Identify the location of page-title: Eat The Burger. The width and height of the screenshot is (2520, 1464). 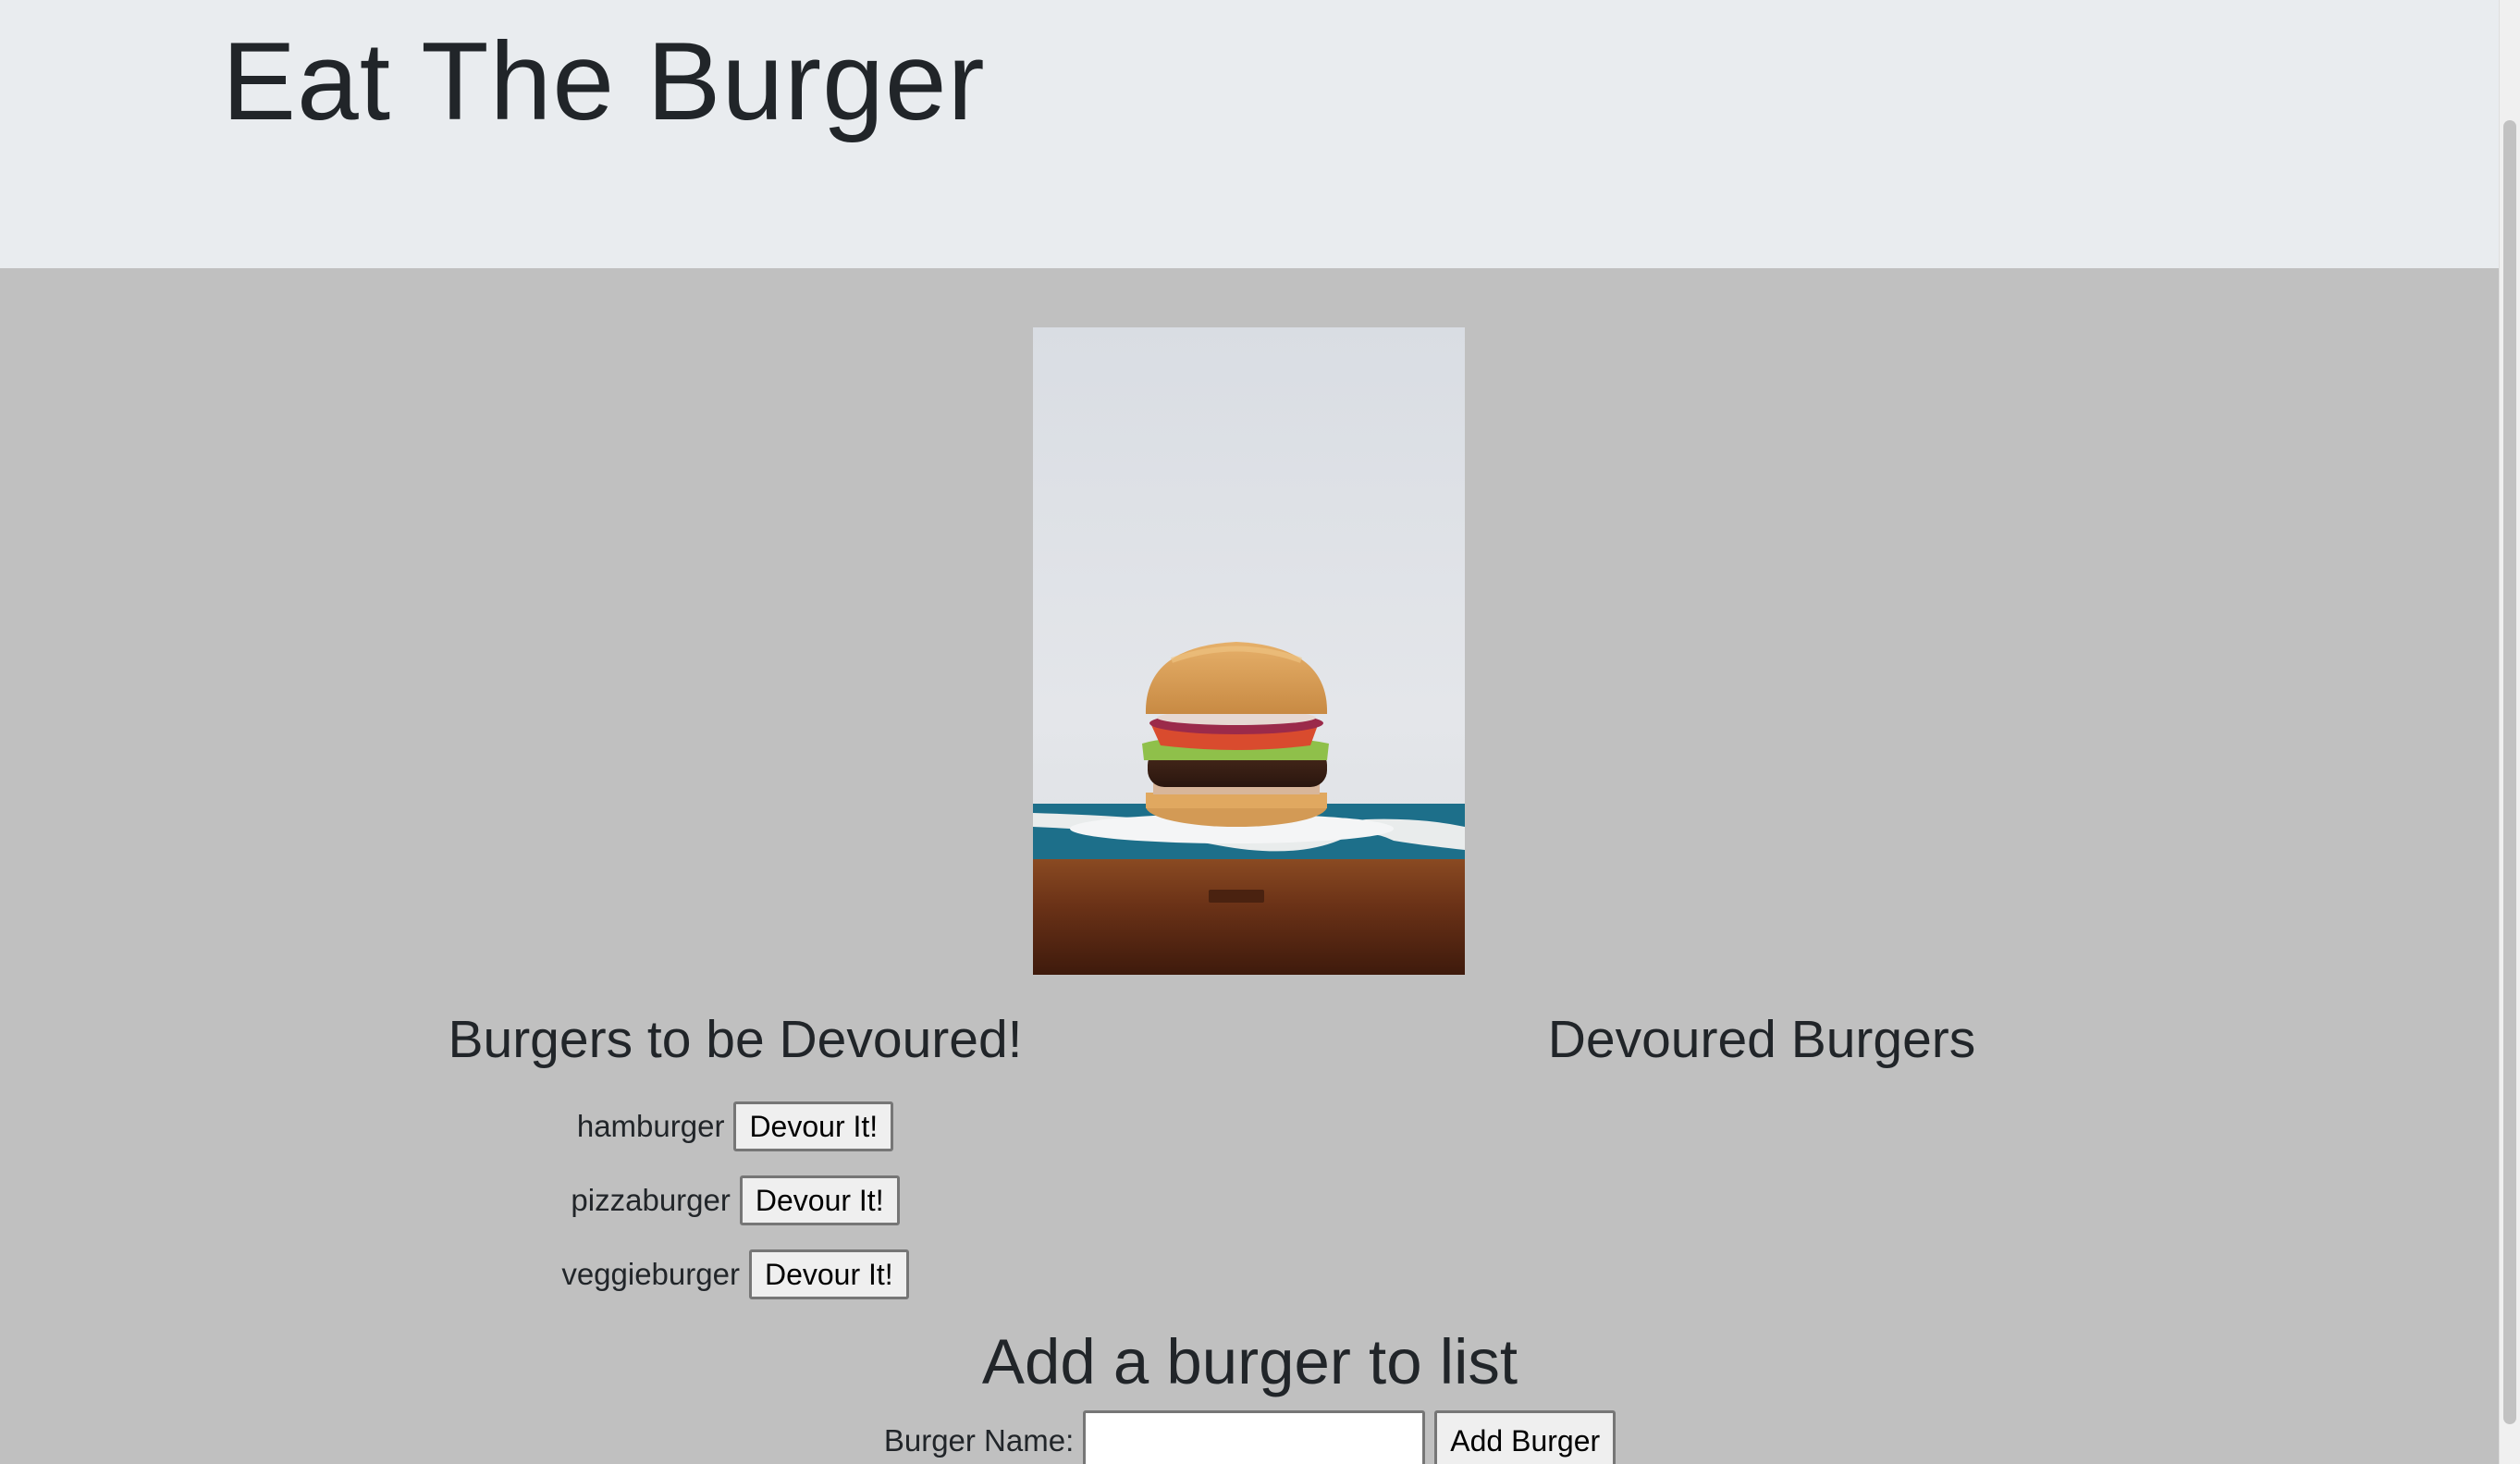
(604, 81).